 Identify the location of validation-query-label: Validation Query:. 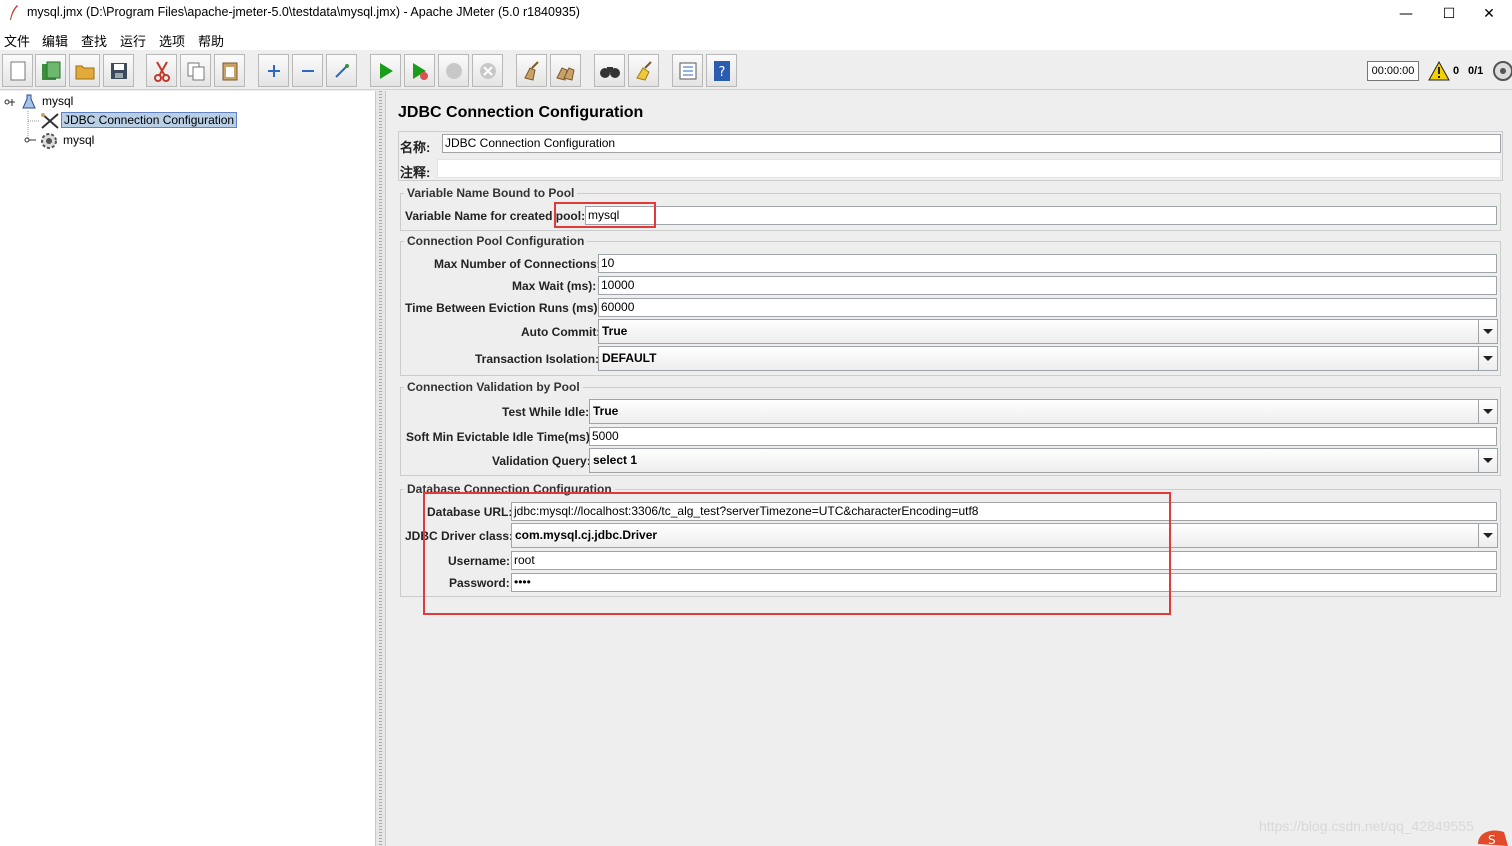
(541, 461).